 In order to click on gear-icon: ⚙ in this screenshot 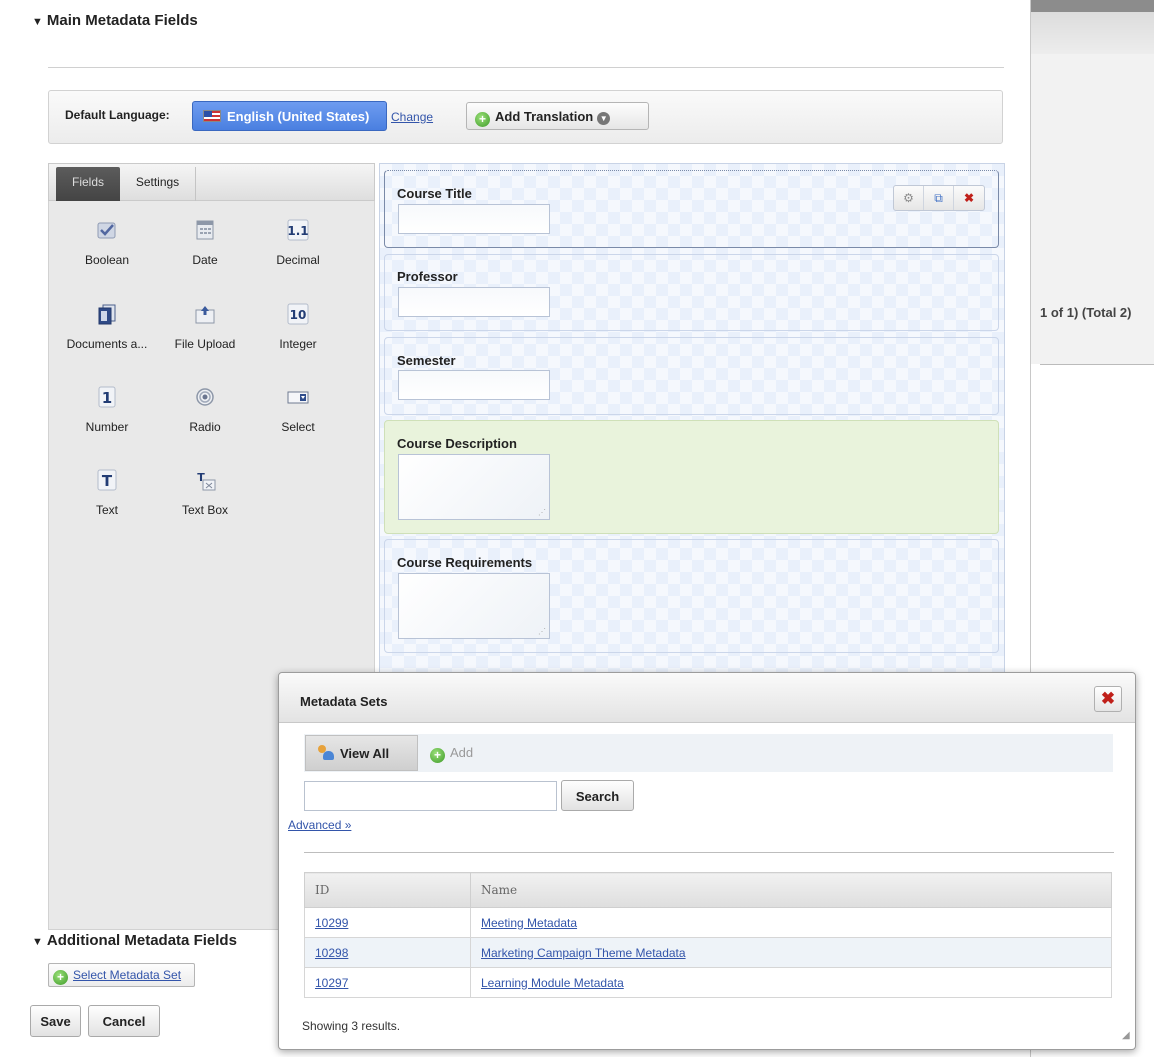, I will do `click(908, 198)`.